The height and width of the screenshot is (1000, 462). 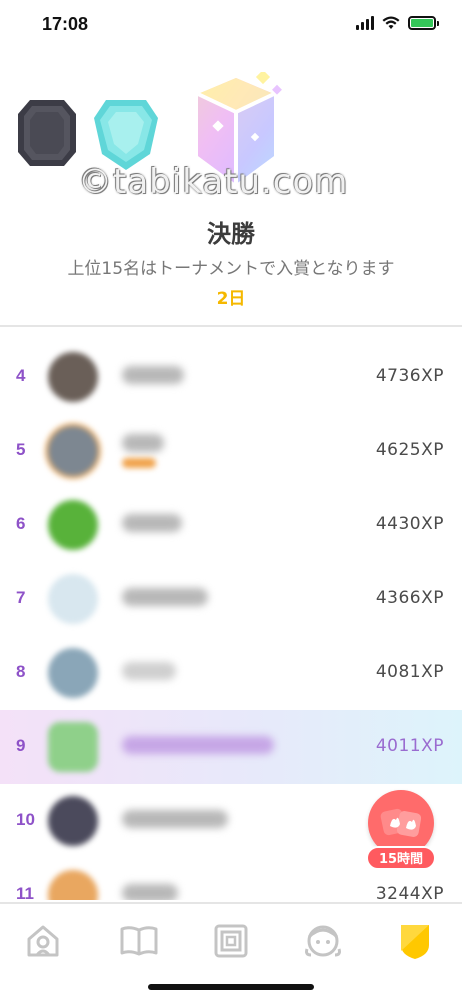 What do you see at coordinates (401, 858) in the screenshot?
I see `timer-label: 15時間` at bounding box center [401, 858].